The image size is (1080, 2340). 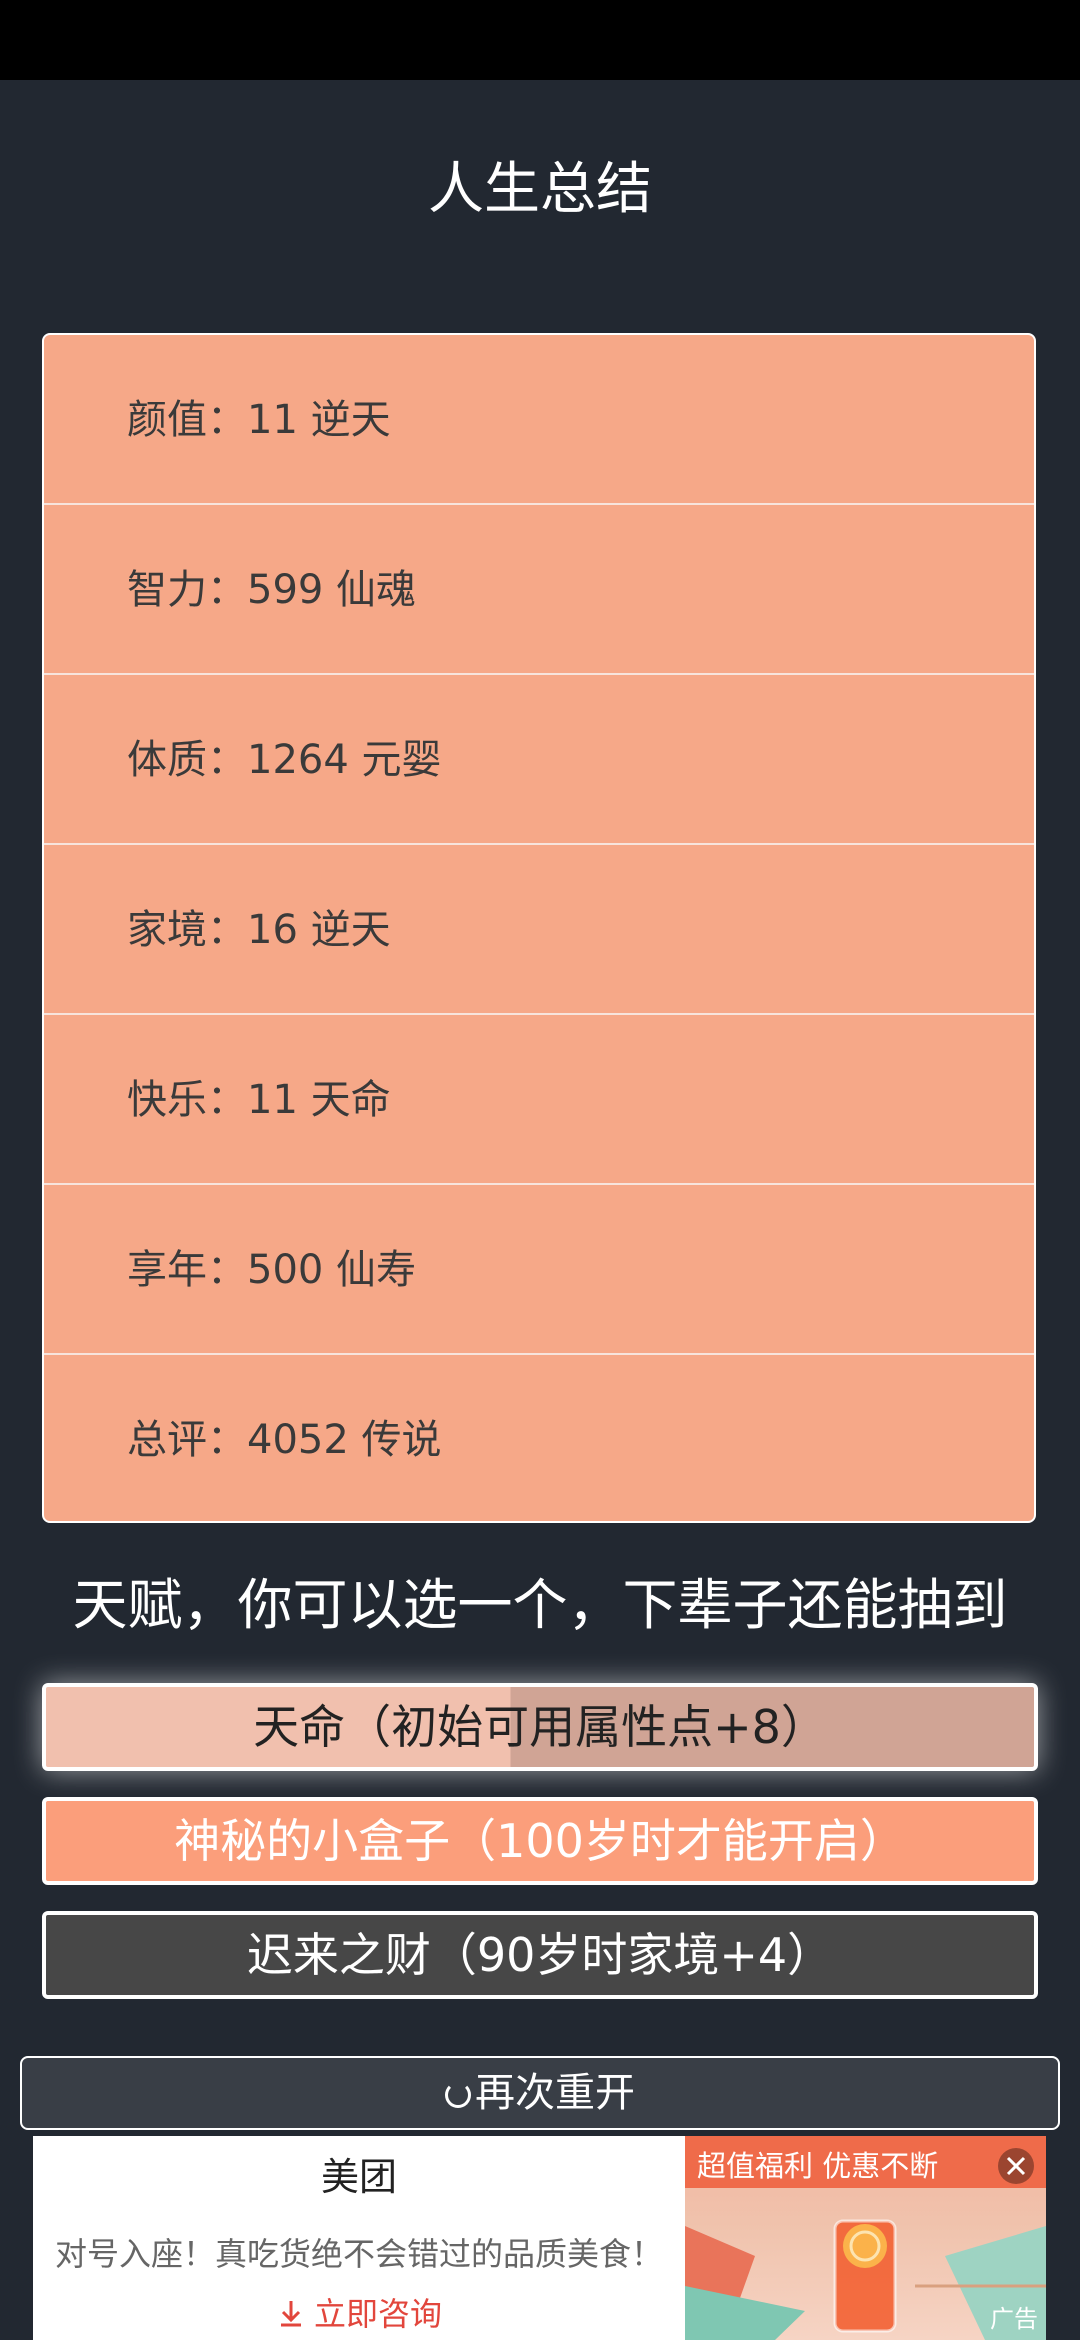 What do you see at coordinates (540, 1955) in the screenshot?
I see `talent-option-3: 迟来之财（90岁时家境+4）` at bounding box center [540, 1955].